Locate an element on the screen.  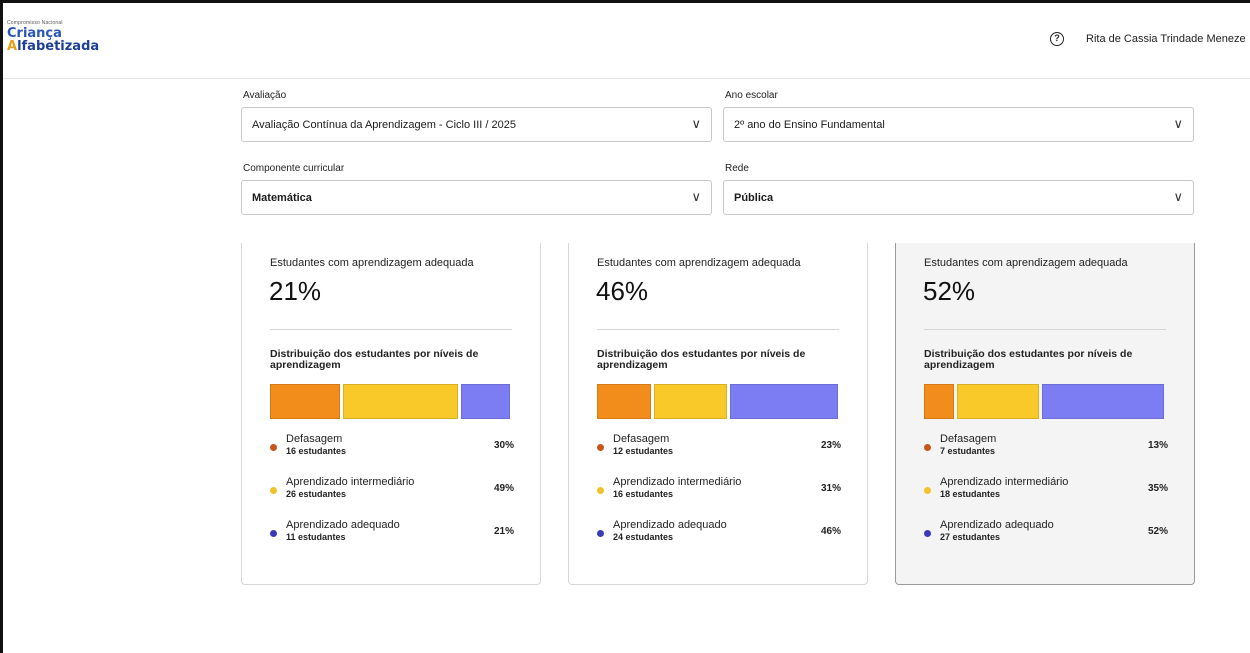
label-ano-escolar: Ano escolar is located at coordinates (751, 95).